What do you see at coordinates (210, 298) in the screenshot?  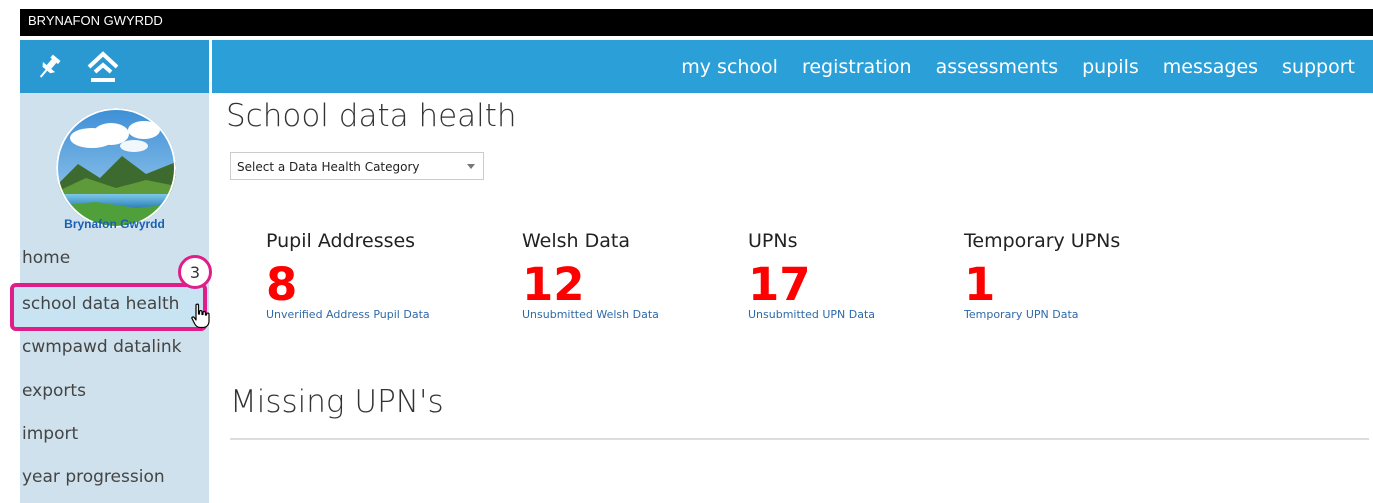 I see `sidebar-divider` at bounding box center [210, 298].